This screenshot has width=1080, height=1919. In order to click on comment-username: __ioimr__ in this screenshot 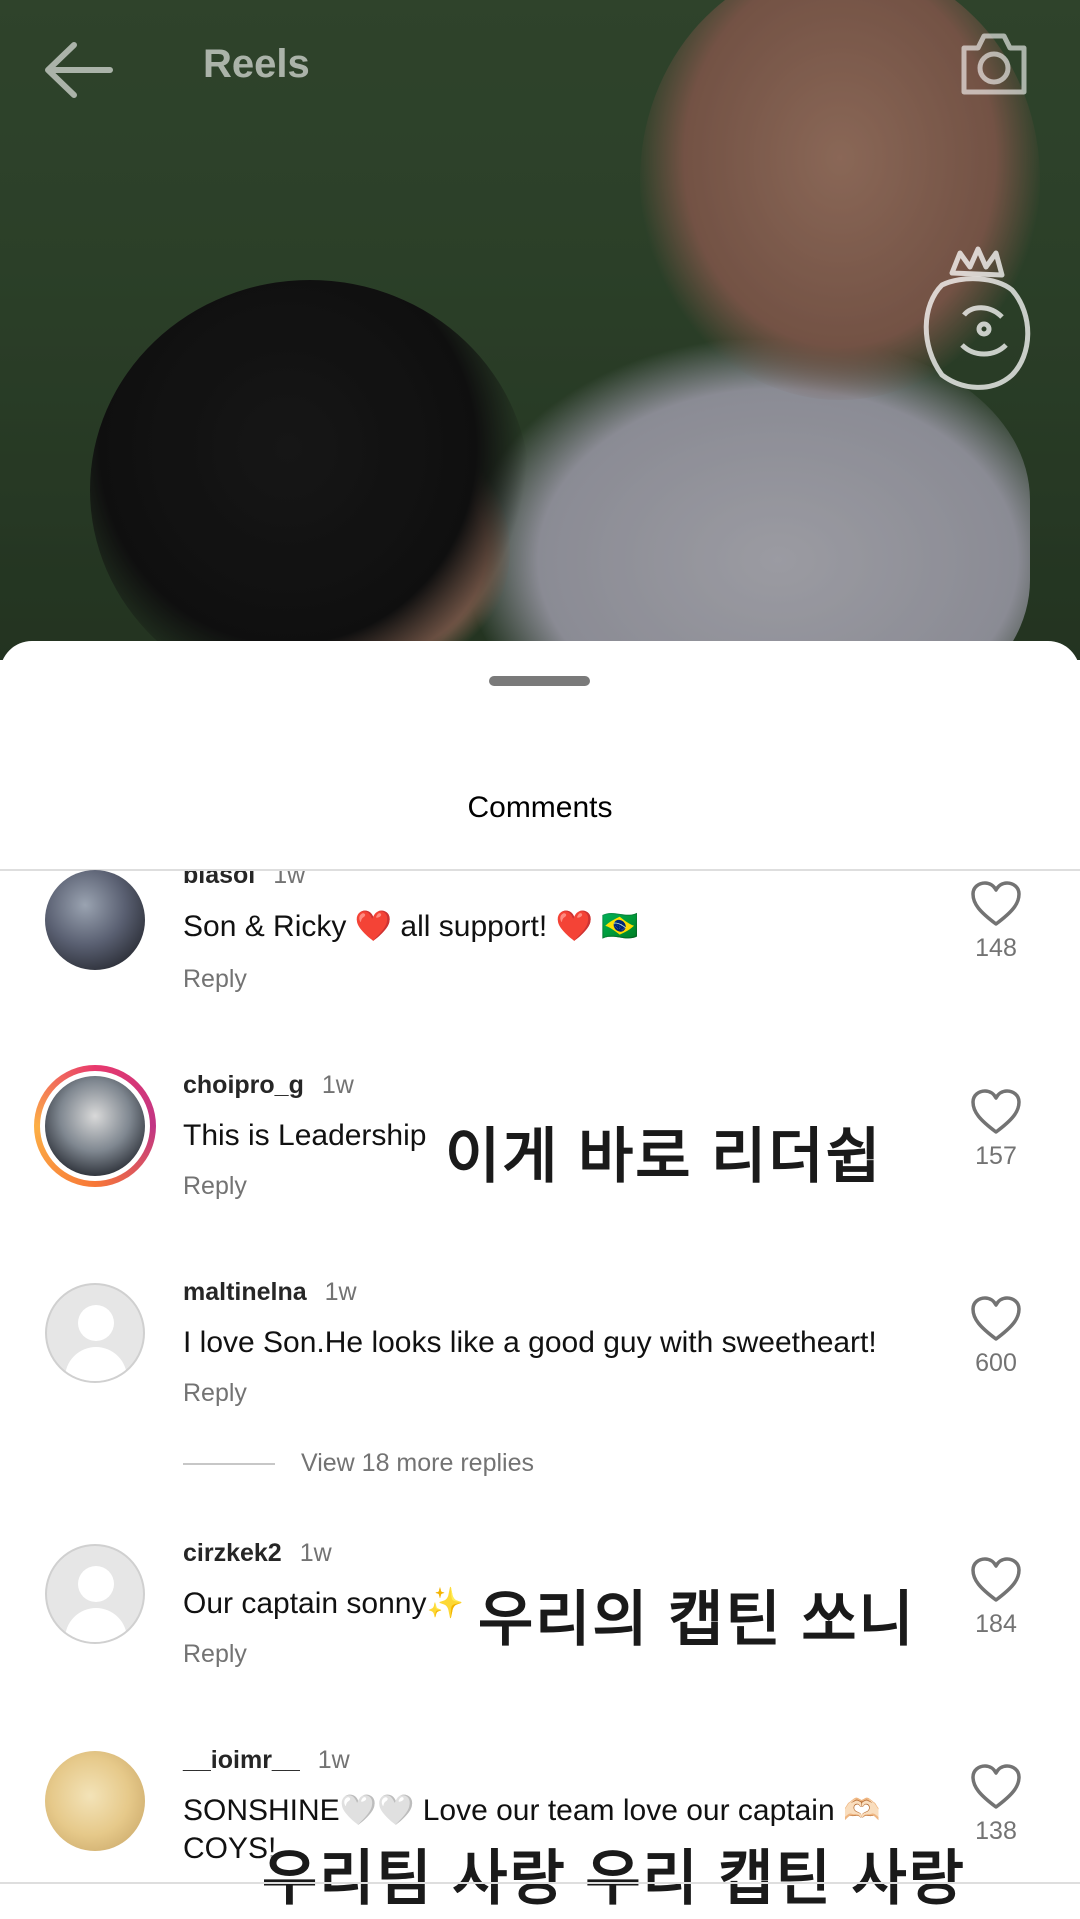, I will do `click(241, 1760)`.